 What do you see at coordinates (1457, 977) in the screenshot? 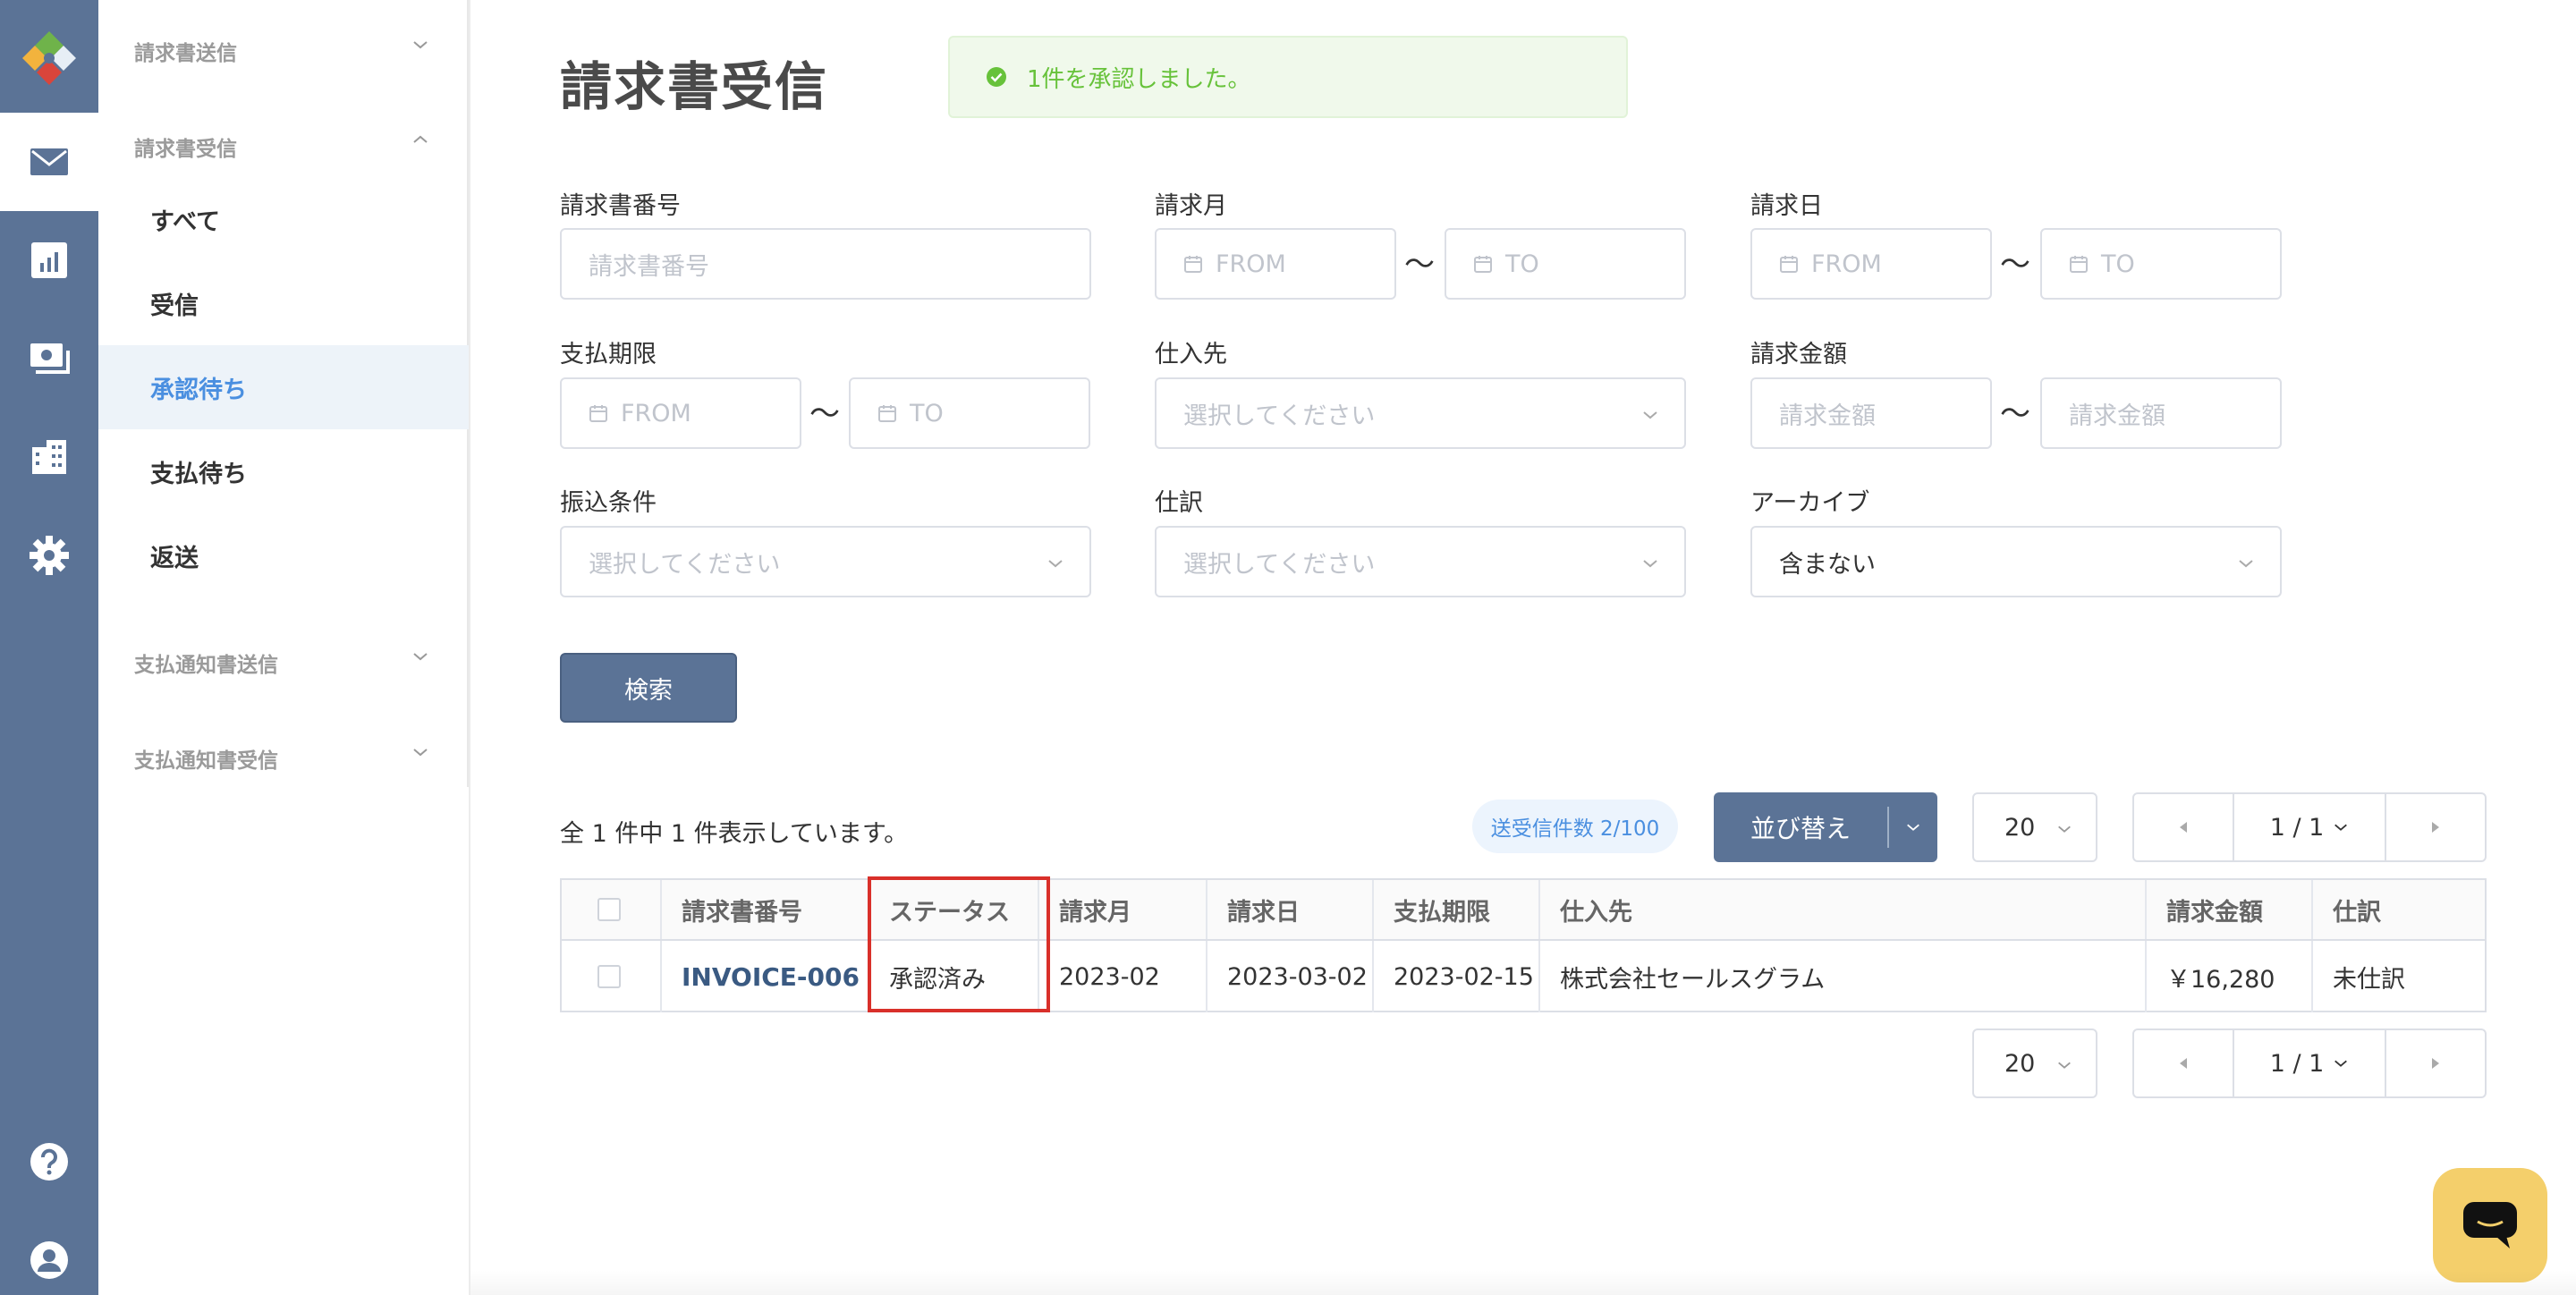
I see `cell-due-date: 2023-02-15` at bounding box center [1457, 977].